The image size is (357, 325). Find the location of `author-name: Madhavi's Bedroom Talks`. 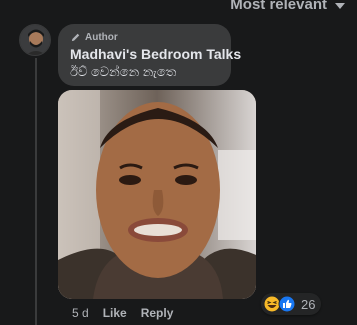

author-name: Madhavi's Bedroom Talks is located at coordinates (155, 54).